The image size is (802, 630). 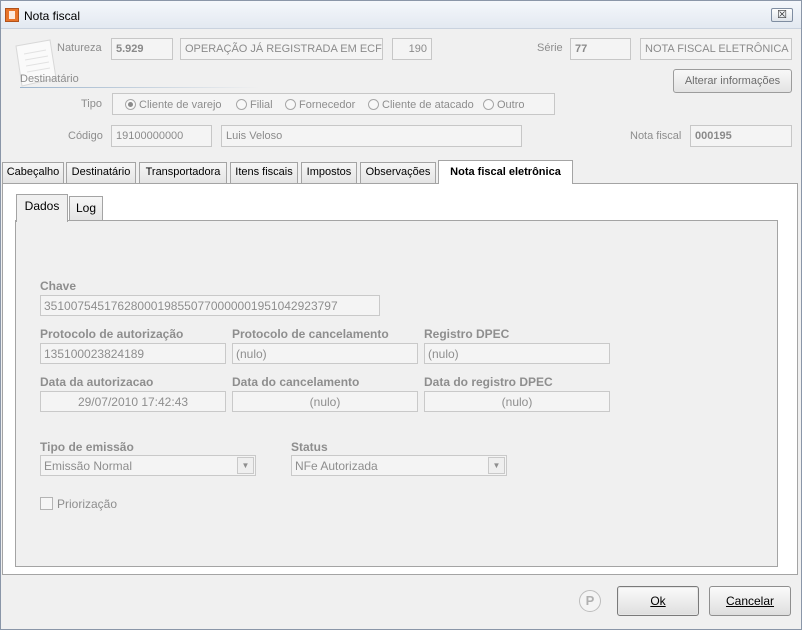 I want to click on registro-dpec-field: (nulo), so click(x=517, y=353).